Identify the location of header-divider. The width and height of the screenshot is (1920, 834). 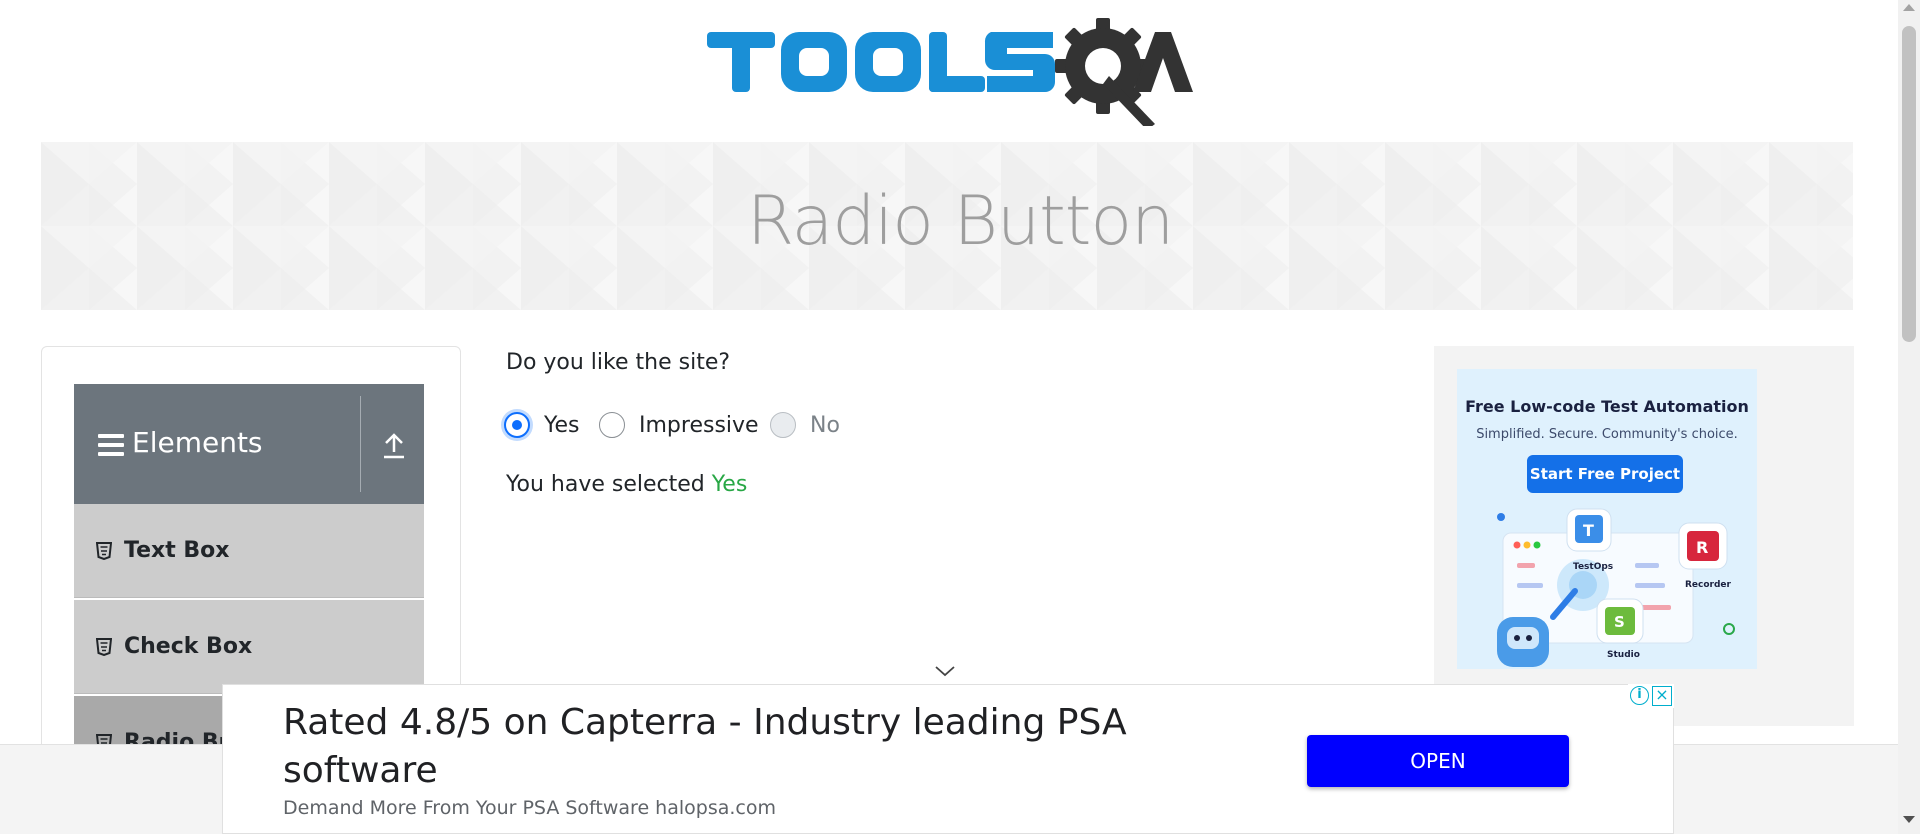
(360, 444).